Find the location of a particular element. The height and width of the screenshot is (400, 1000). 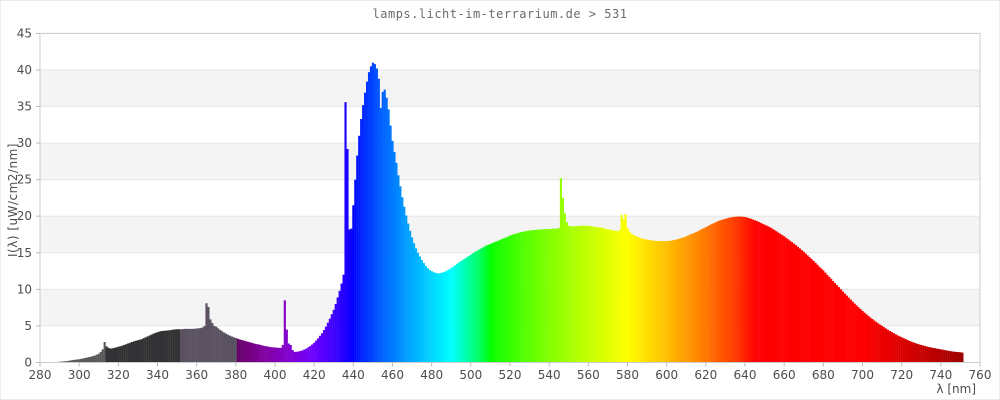

y-tick-label: 40 is located at coordinates (24, 70).